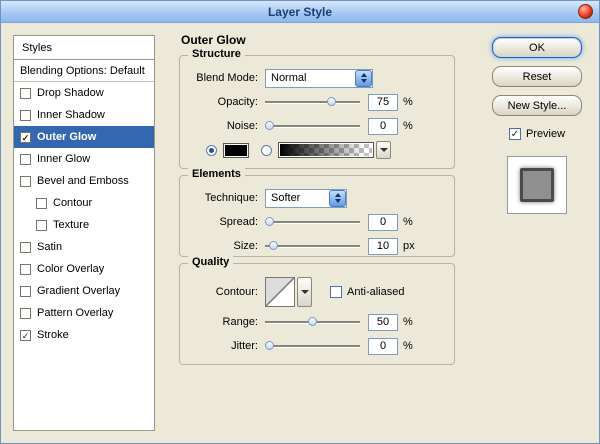  What do you see at coordinates (300, 12) in the screenshot?
I see `titlebar: Layer Style` at bounding box center [300, 12].